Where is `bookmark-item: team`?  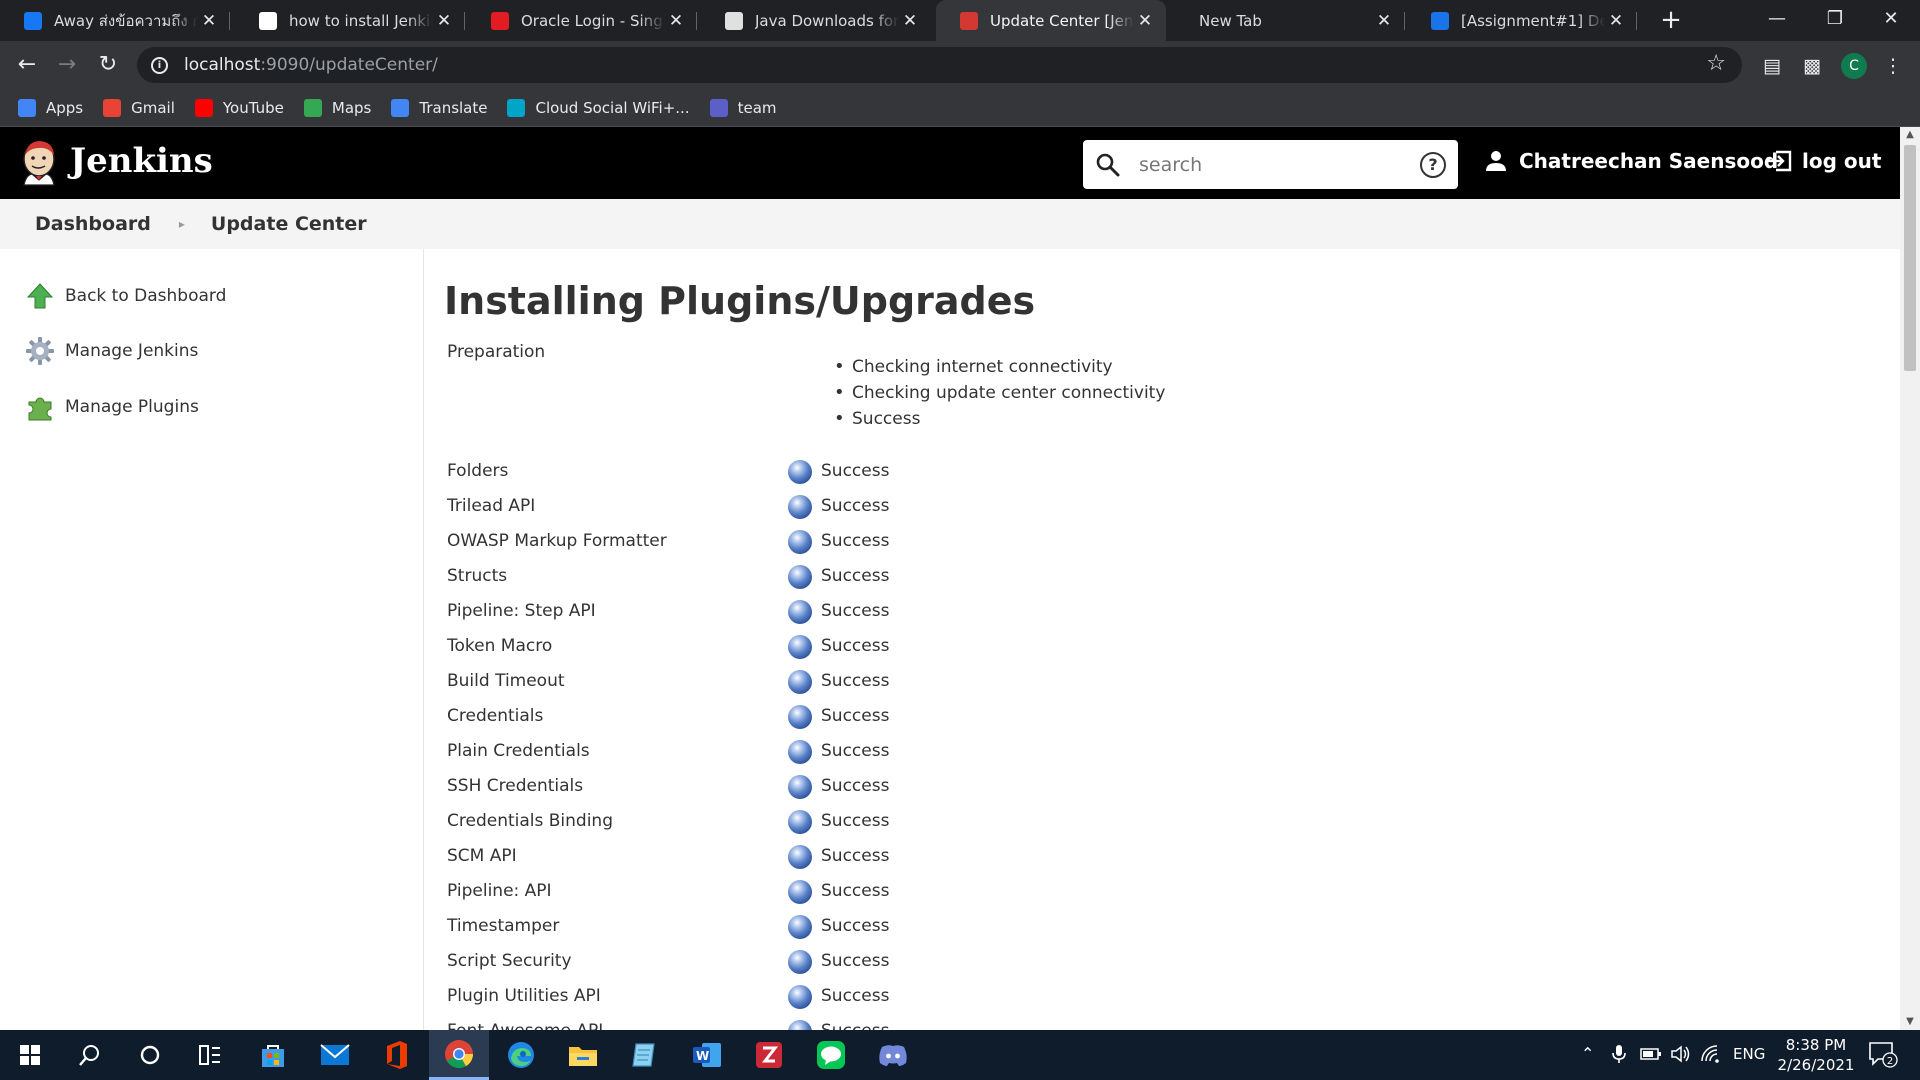
bookmark-item: team is located at coordinates (743, 107).